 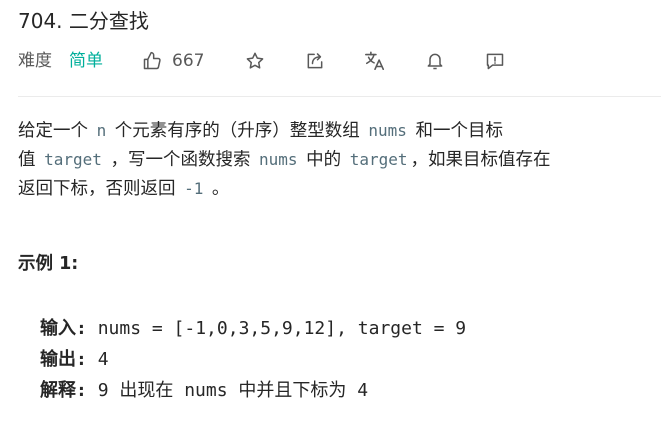 I want to click on example-input-value: nums = [-1,0,3,5,9,12], target = 9, so click(x=282, y=328).